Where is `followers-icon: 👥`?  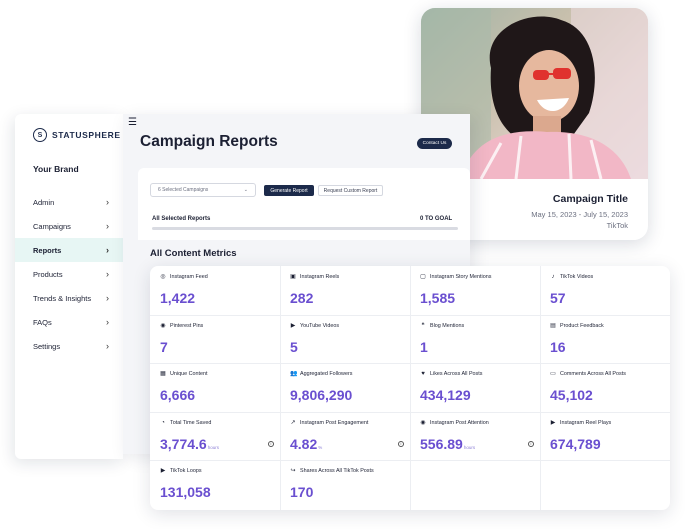 followers-icon: 👥 is located at coordinates (294, 374).